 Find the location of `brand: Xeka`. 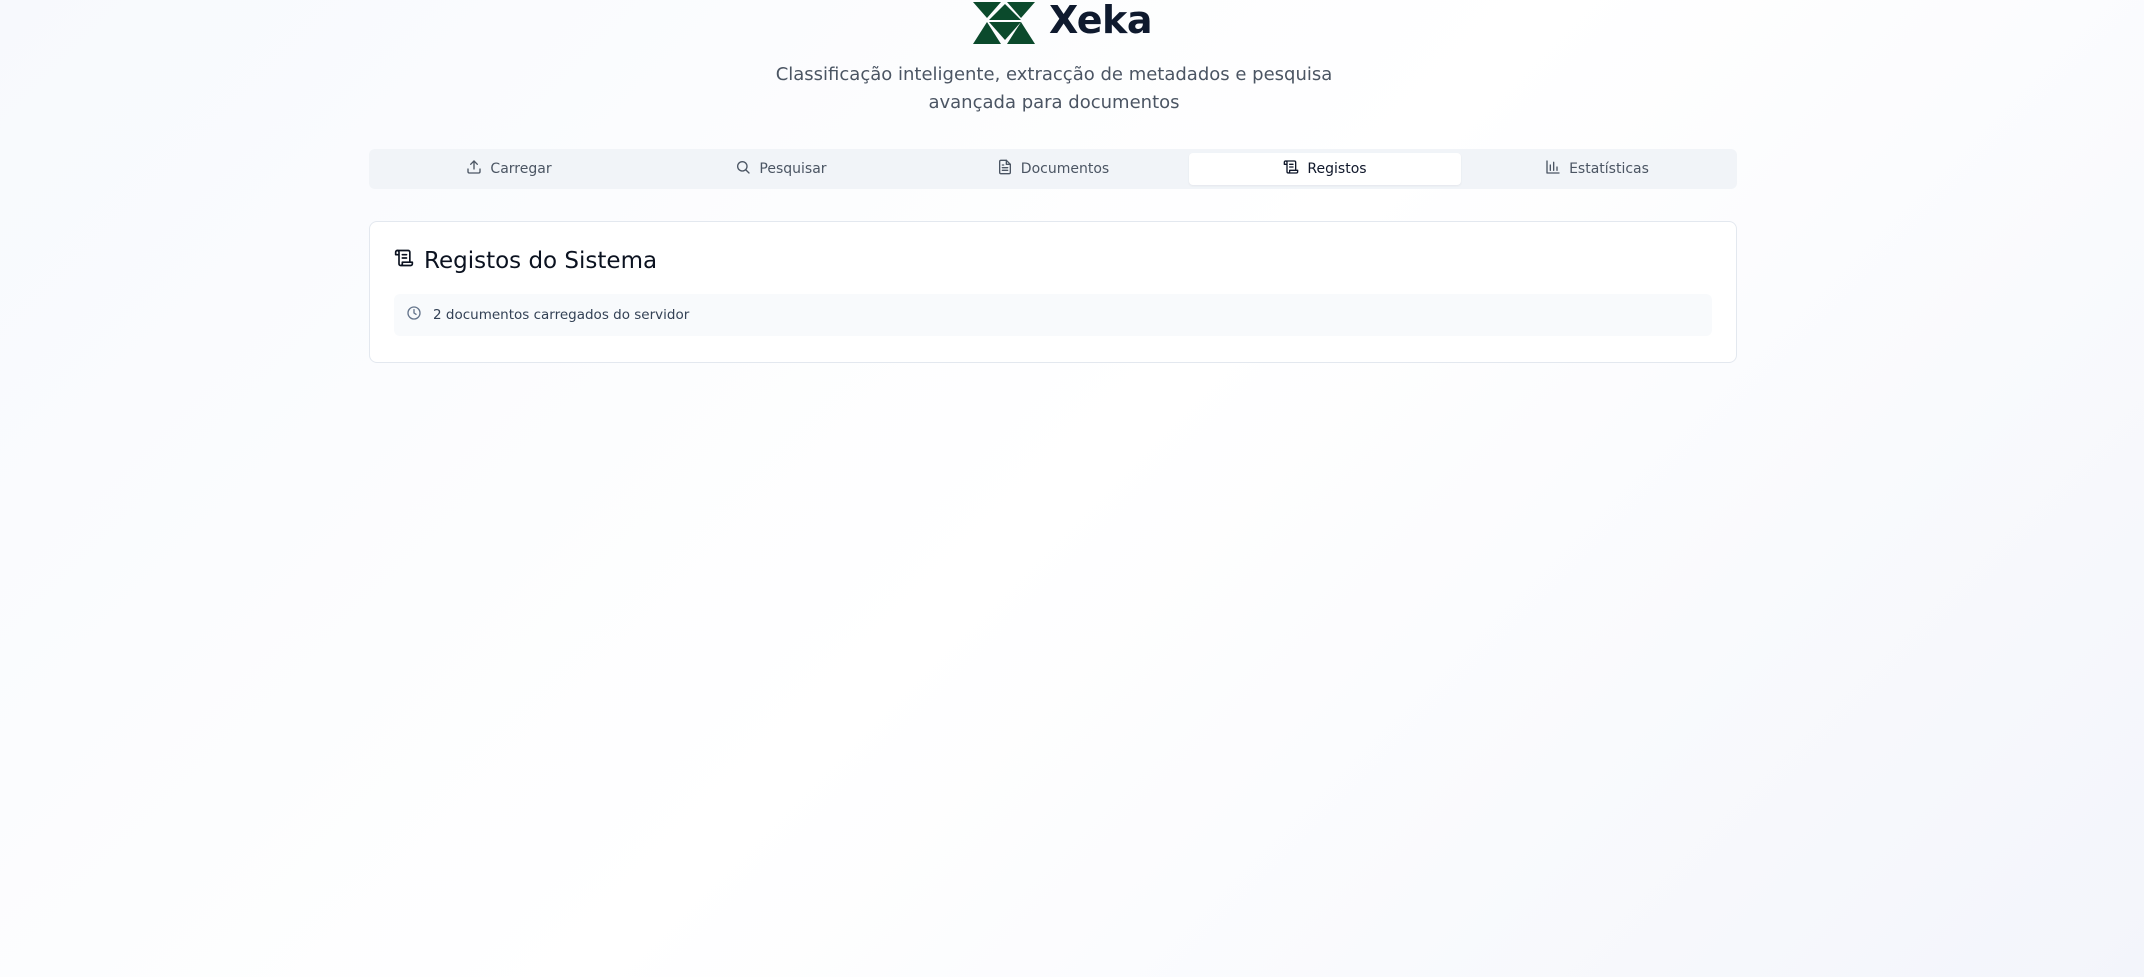

brand: Xeka is located at coordinates (1062, 24).